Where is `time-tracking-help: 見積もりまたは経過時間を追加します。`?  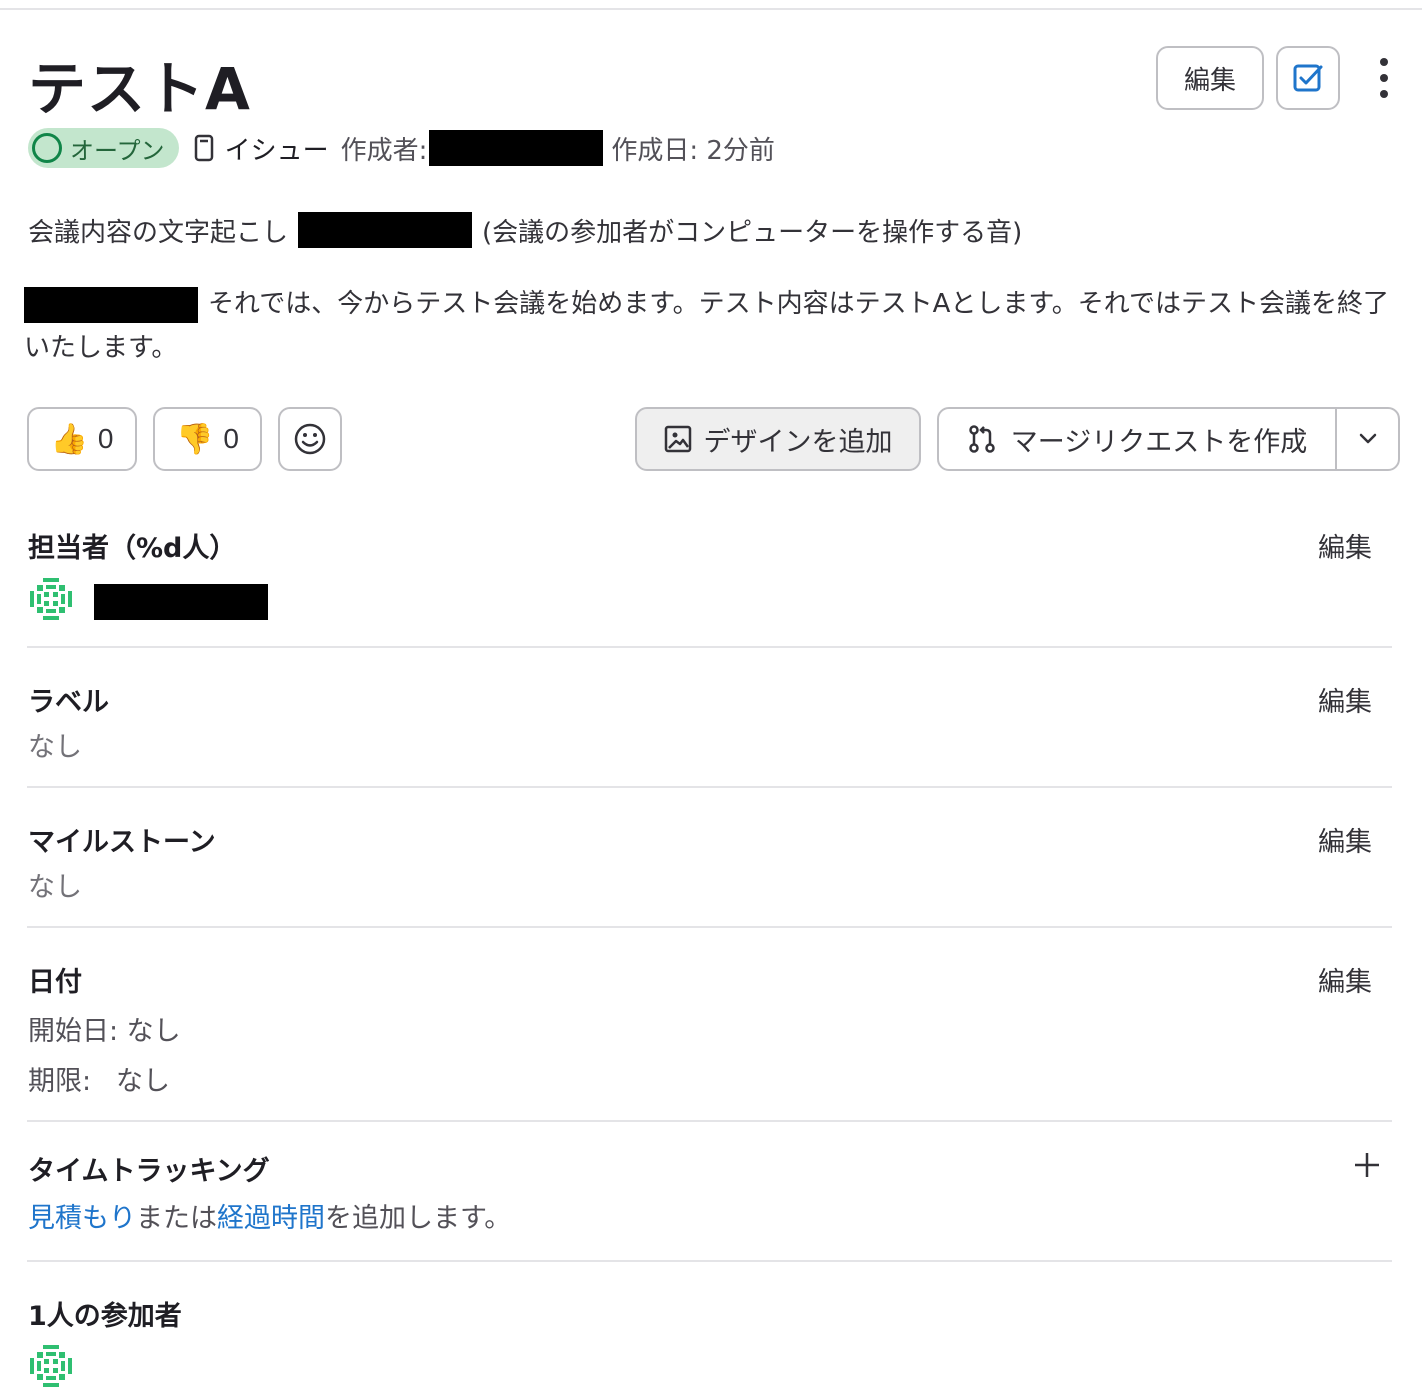
time-tracking-help: 見積もりまたは経過時間を追加します。 is located at coordinates (269, 1215).